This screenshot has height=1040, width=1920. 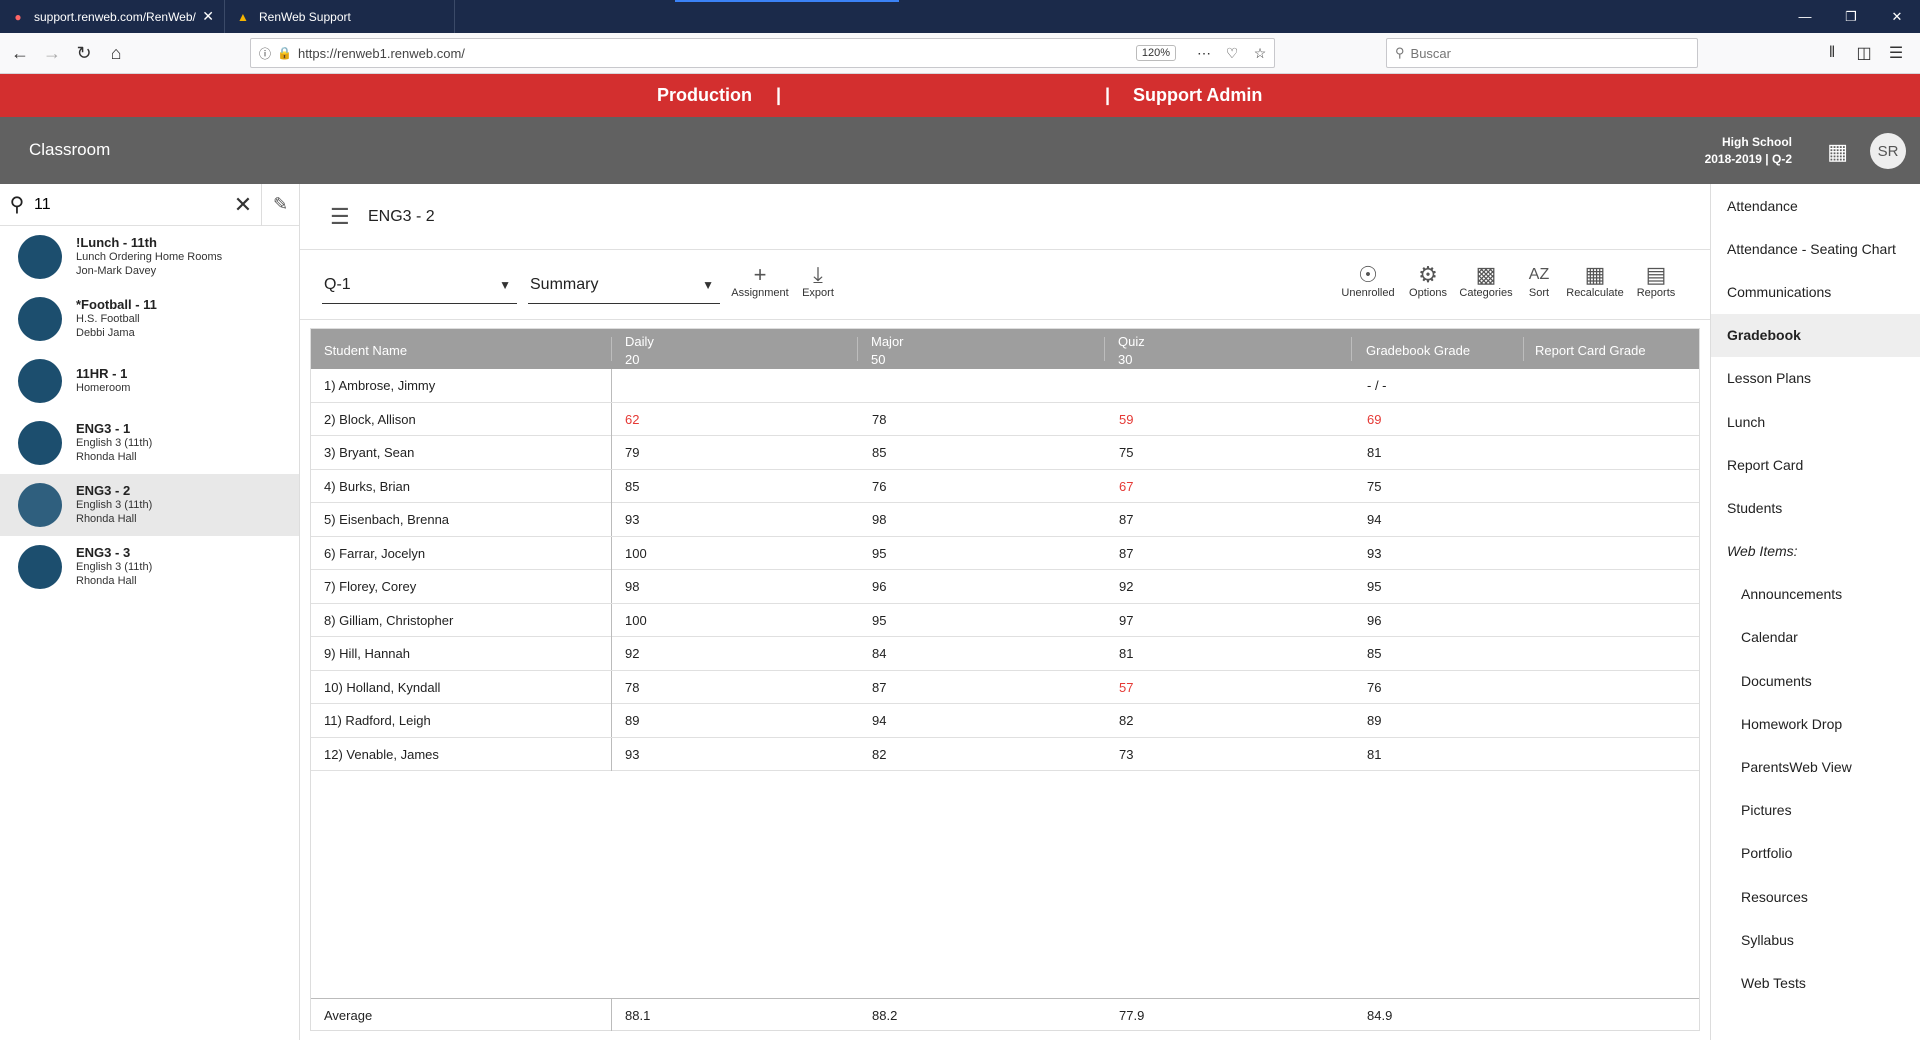 What do you see at coordinates (1896, 53) in the screenshot?
I see `hamburger-menu-icon: ☰` at bounding box center [1896, 53].